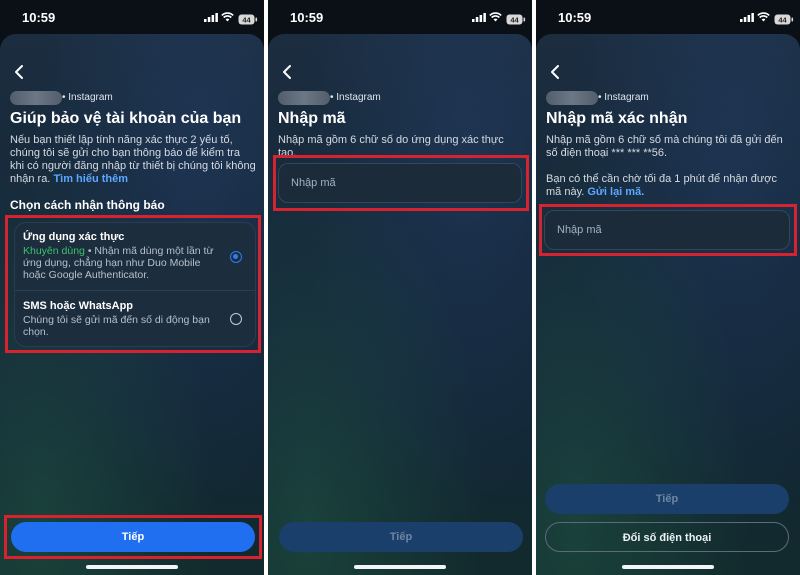  I want to click on next-button: Tiếp, so click(133, 537).